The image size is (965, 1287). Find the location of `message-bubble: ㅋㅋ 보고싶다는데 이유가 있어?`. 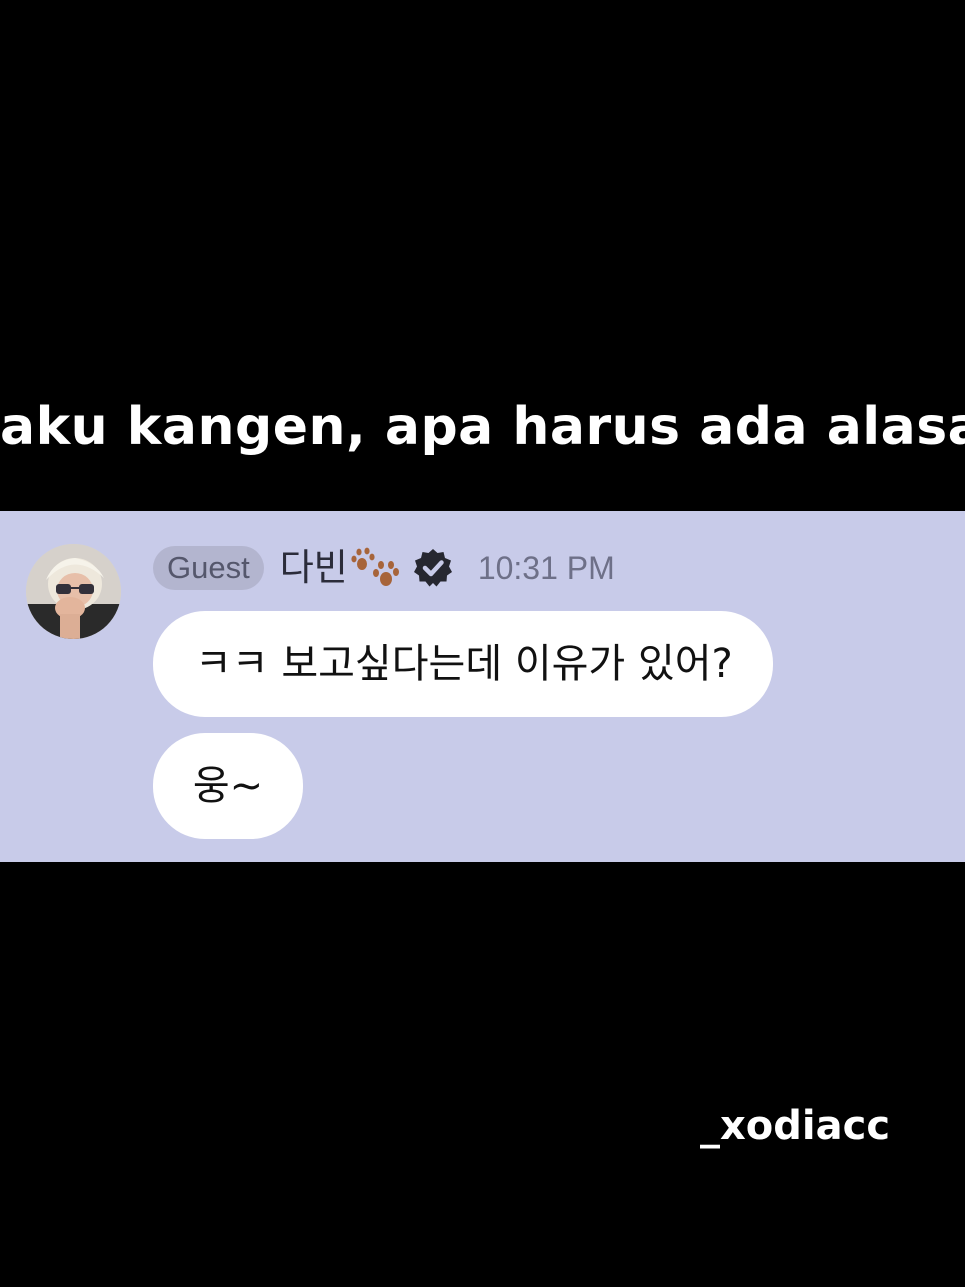

message-bubble: ㅋㅋ 보고싶다는데 이유가 있어? is located at coordinates (463, 664).